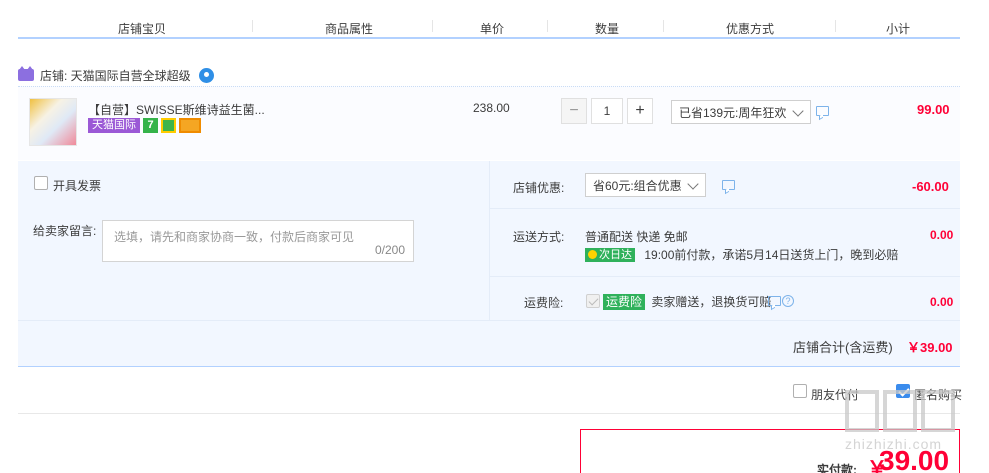  I want to click on card-icon, so click(190, 125).